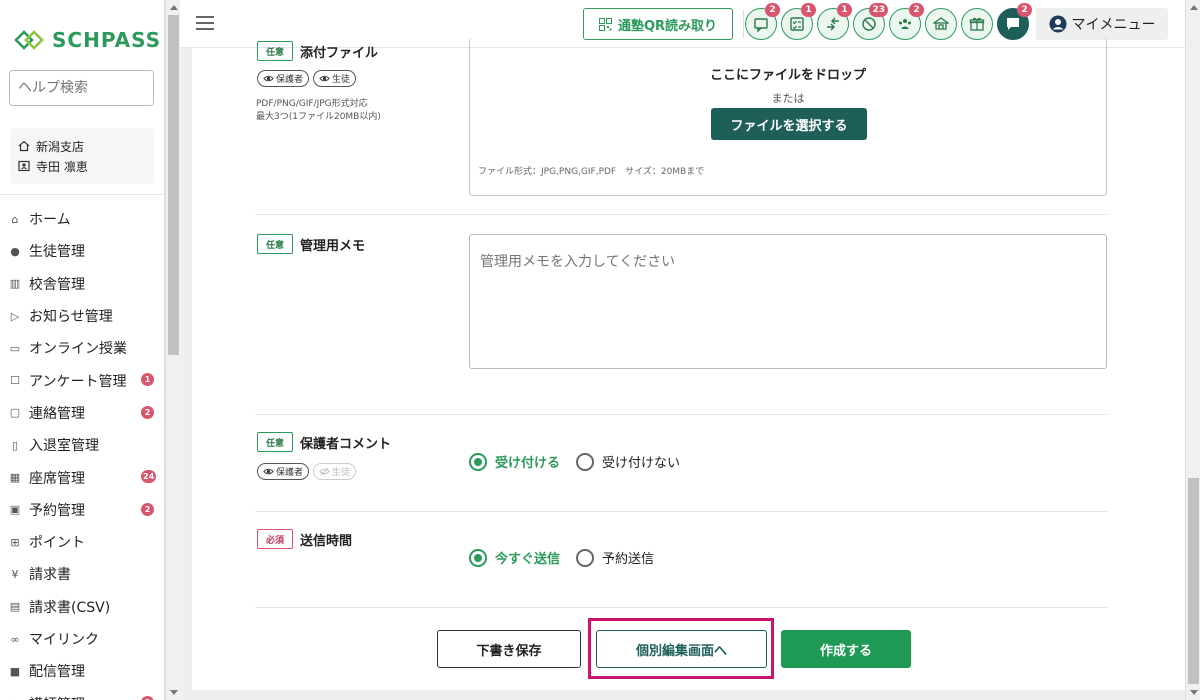  I want to click on sidebar-item-9: ▣ 予約管理 2, so click(82, 510).